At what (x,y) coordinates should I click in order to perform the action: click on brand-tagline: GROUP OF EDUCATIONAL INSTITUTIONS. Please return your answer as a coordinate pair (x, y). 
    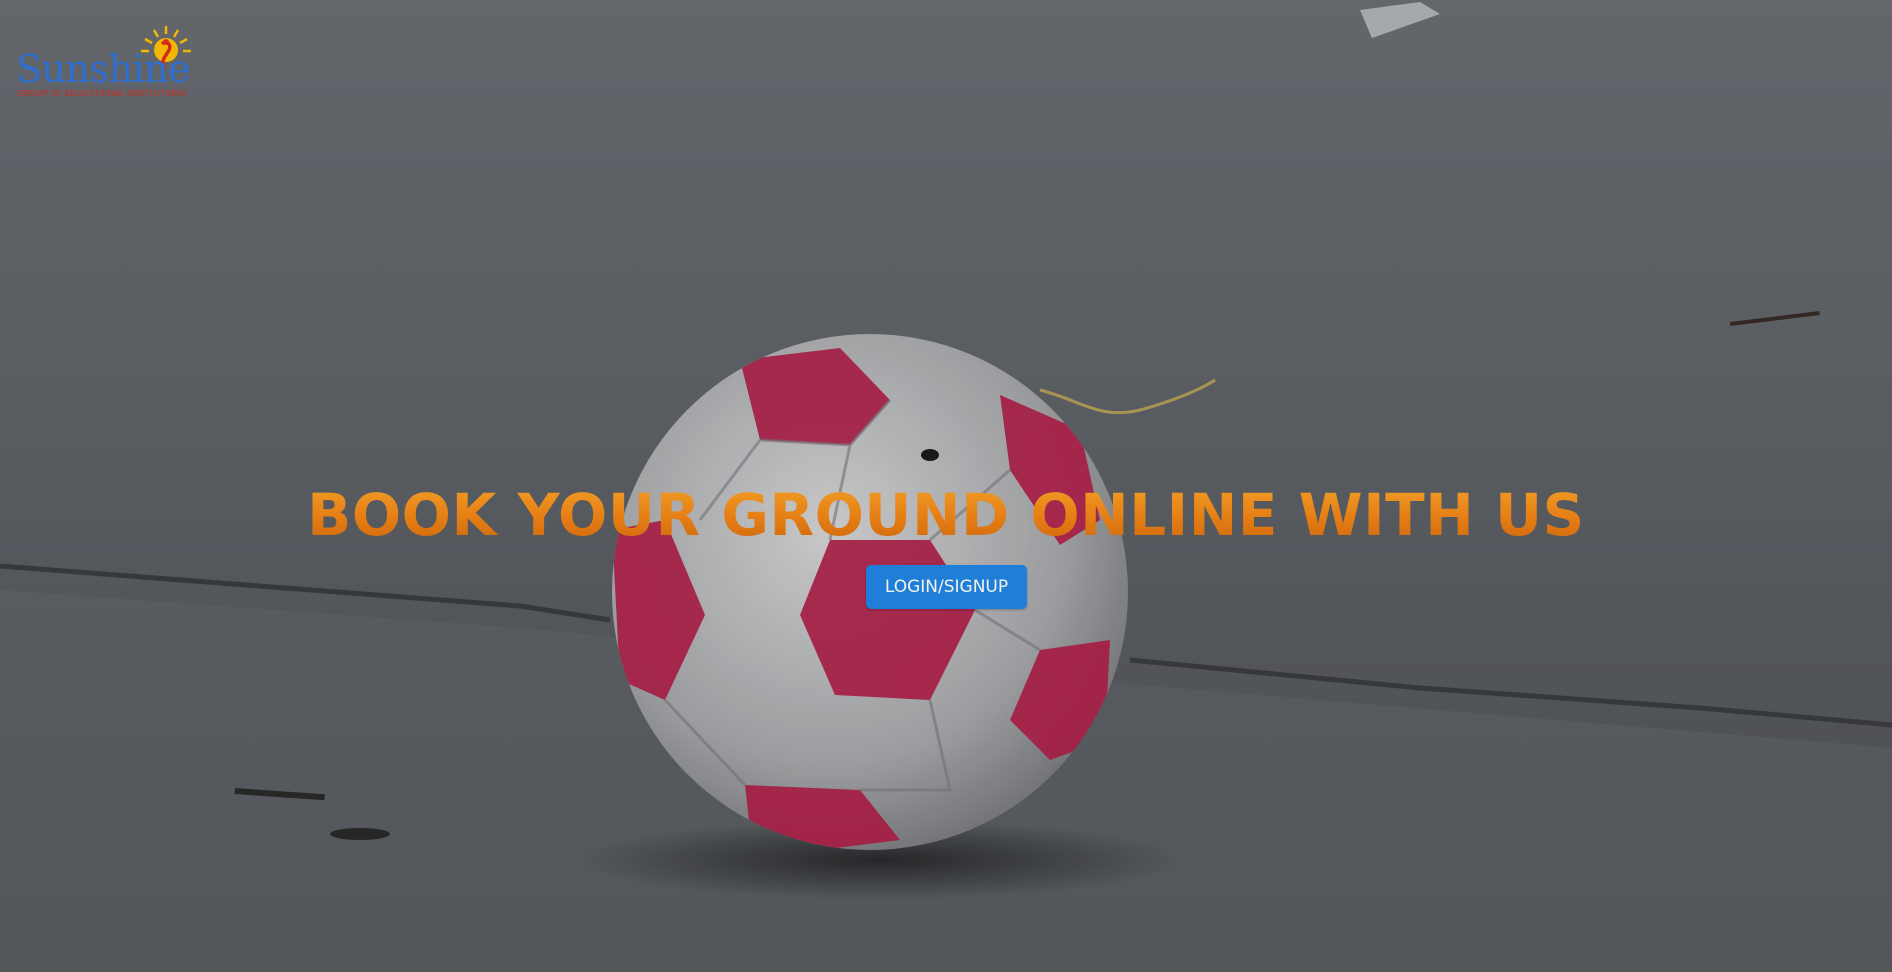
    Looking at the image, I should click on (102, 93).